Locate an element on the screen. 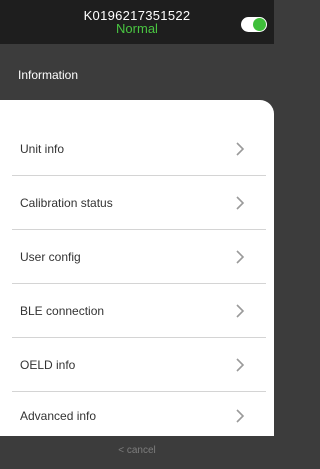  device-status: Normal is located at coordinates (137, 28).